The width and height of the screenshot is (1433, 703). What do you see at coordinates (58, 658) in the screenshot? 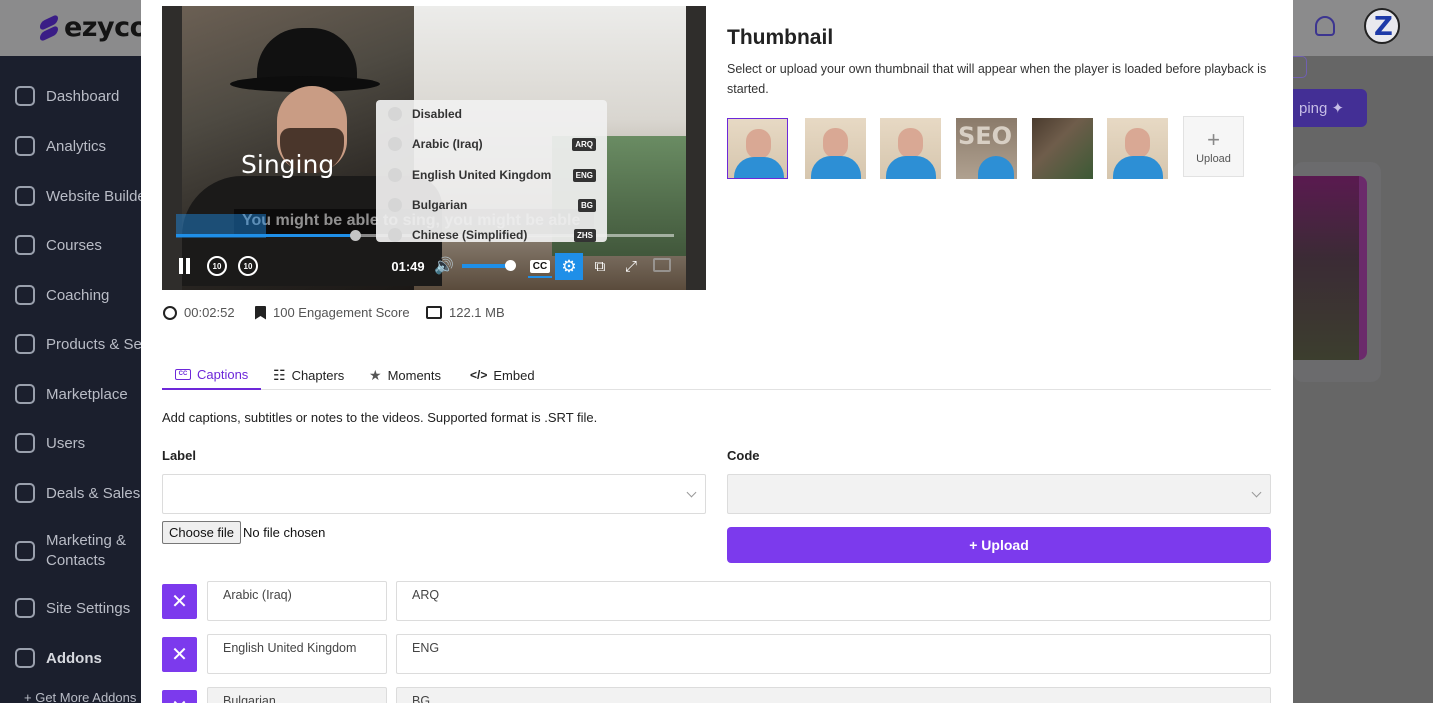
I see `sidebar-item-addons: Addons` at bounding box center [58, 658].